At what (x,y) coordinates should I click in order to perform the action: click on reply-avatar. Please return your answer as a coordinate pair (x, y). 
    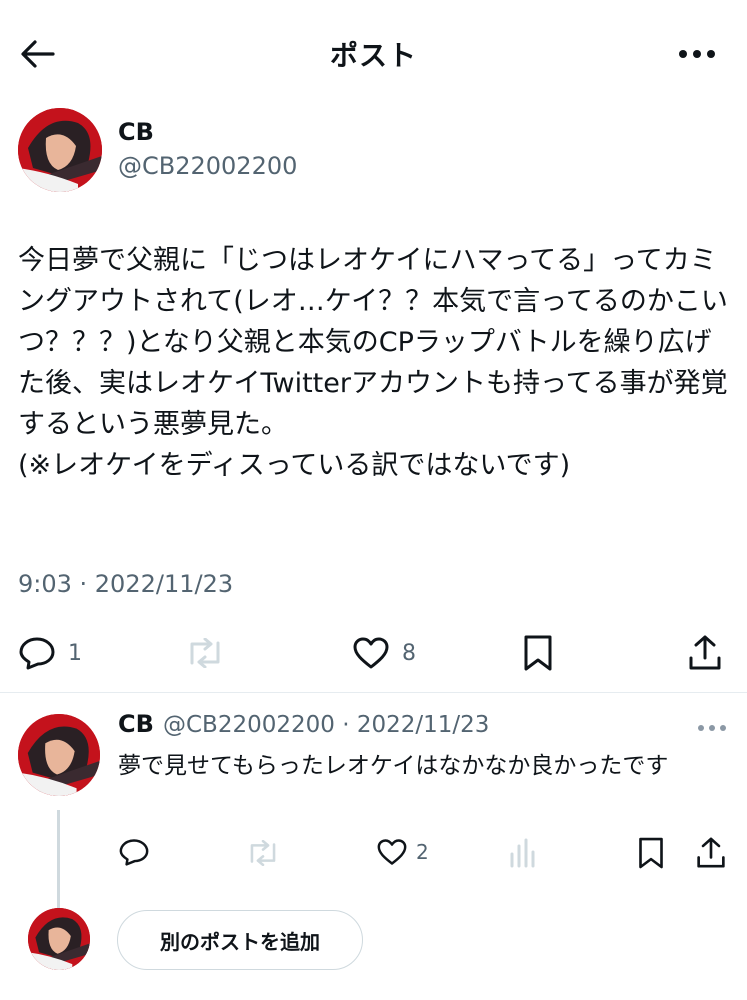
    Looking at the image, I should click on (59, 755).